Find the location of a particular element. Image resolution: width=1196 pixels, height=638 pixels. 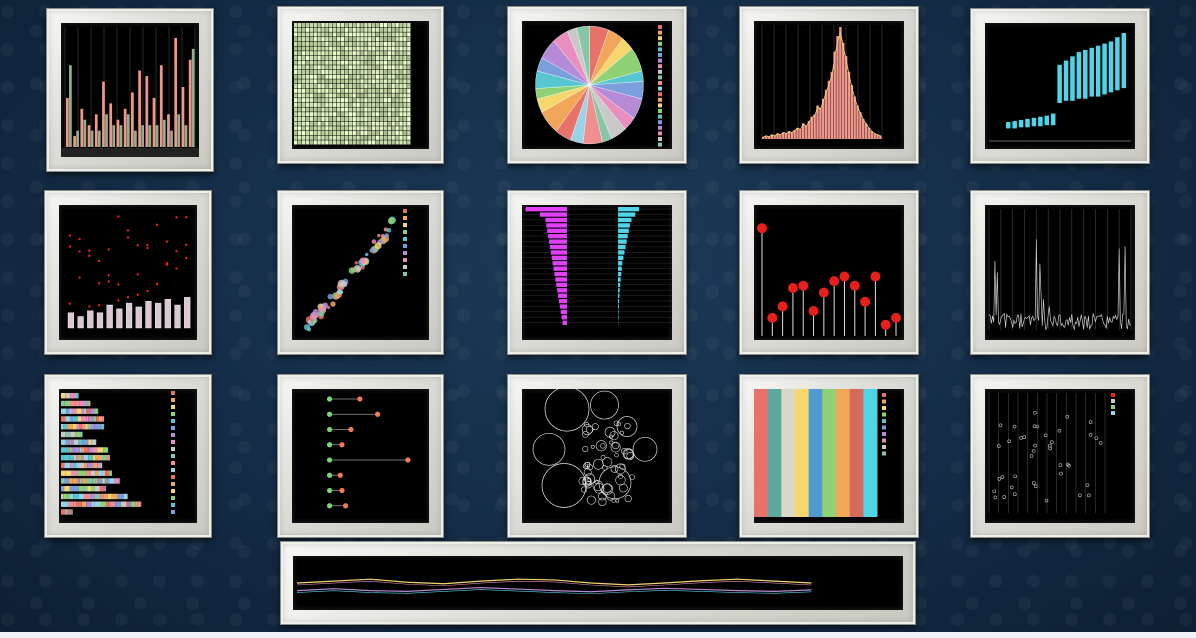

chart-frame-pie is located at coordinates (597, 85).